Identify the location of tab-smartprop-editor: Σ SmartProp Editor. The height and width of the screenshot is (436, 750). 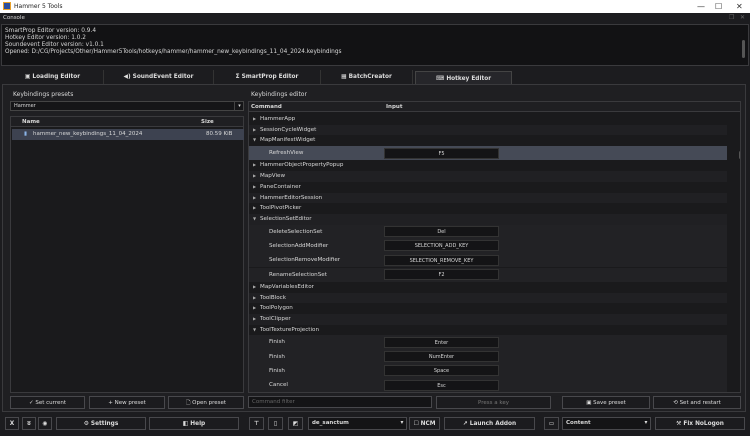
(267, 77).